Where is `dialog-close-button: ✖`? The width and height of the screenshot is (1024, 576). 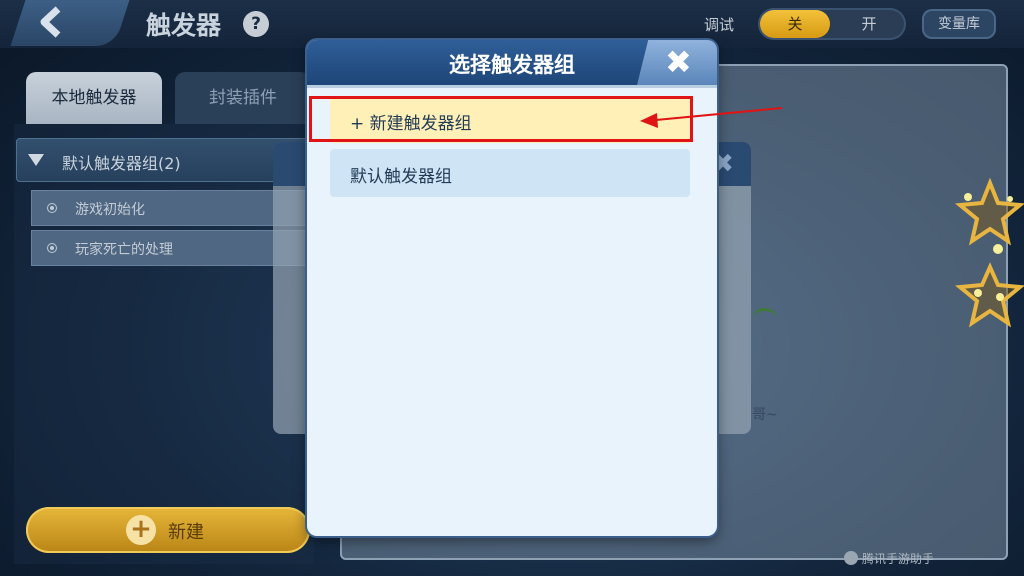 dialog-close-button: ✖ is located at coordinates (677, 62).